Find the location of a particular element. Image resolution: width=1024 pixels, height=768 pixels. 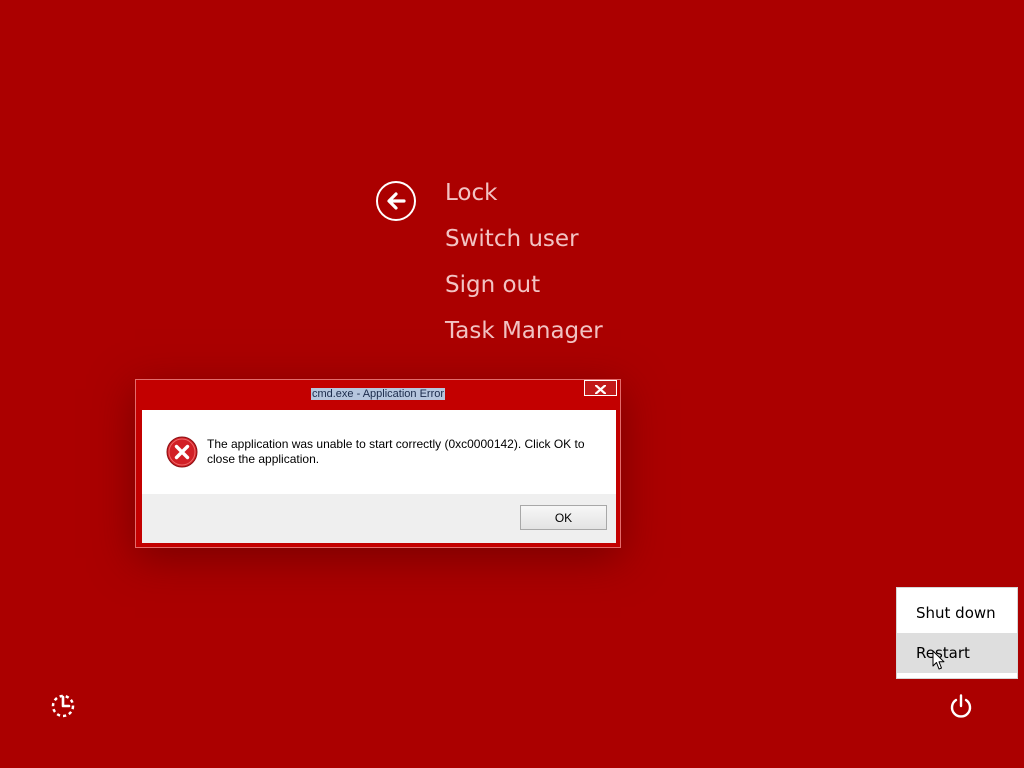

close-button is located at coordinates (600, 388).